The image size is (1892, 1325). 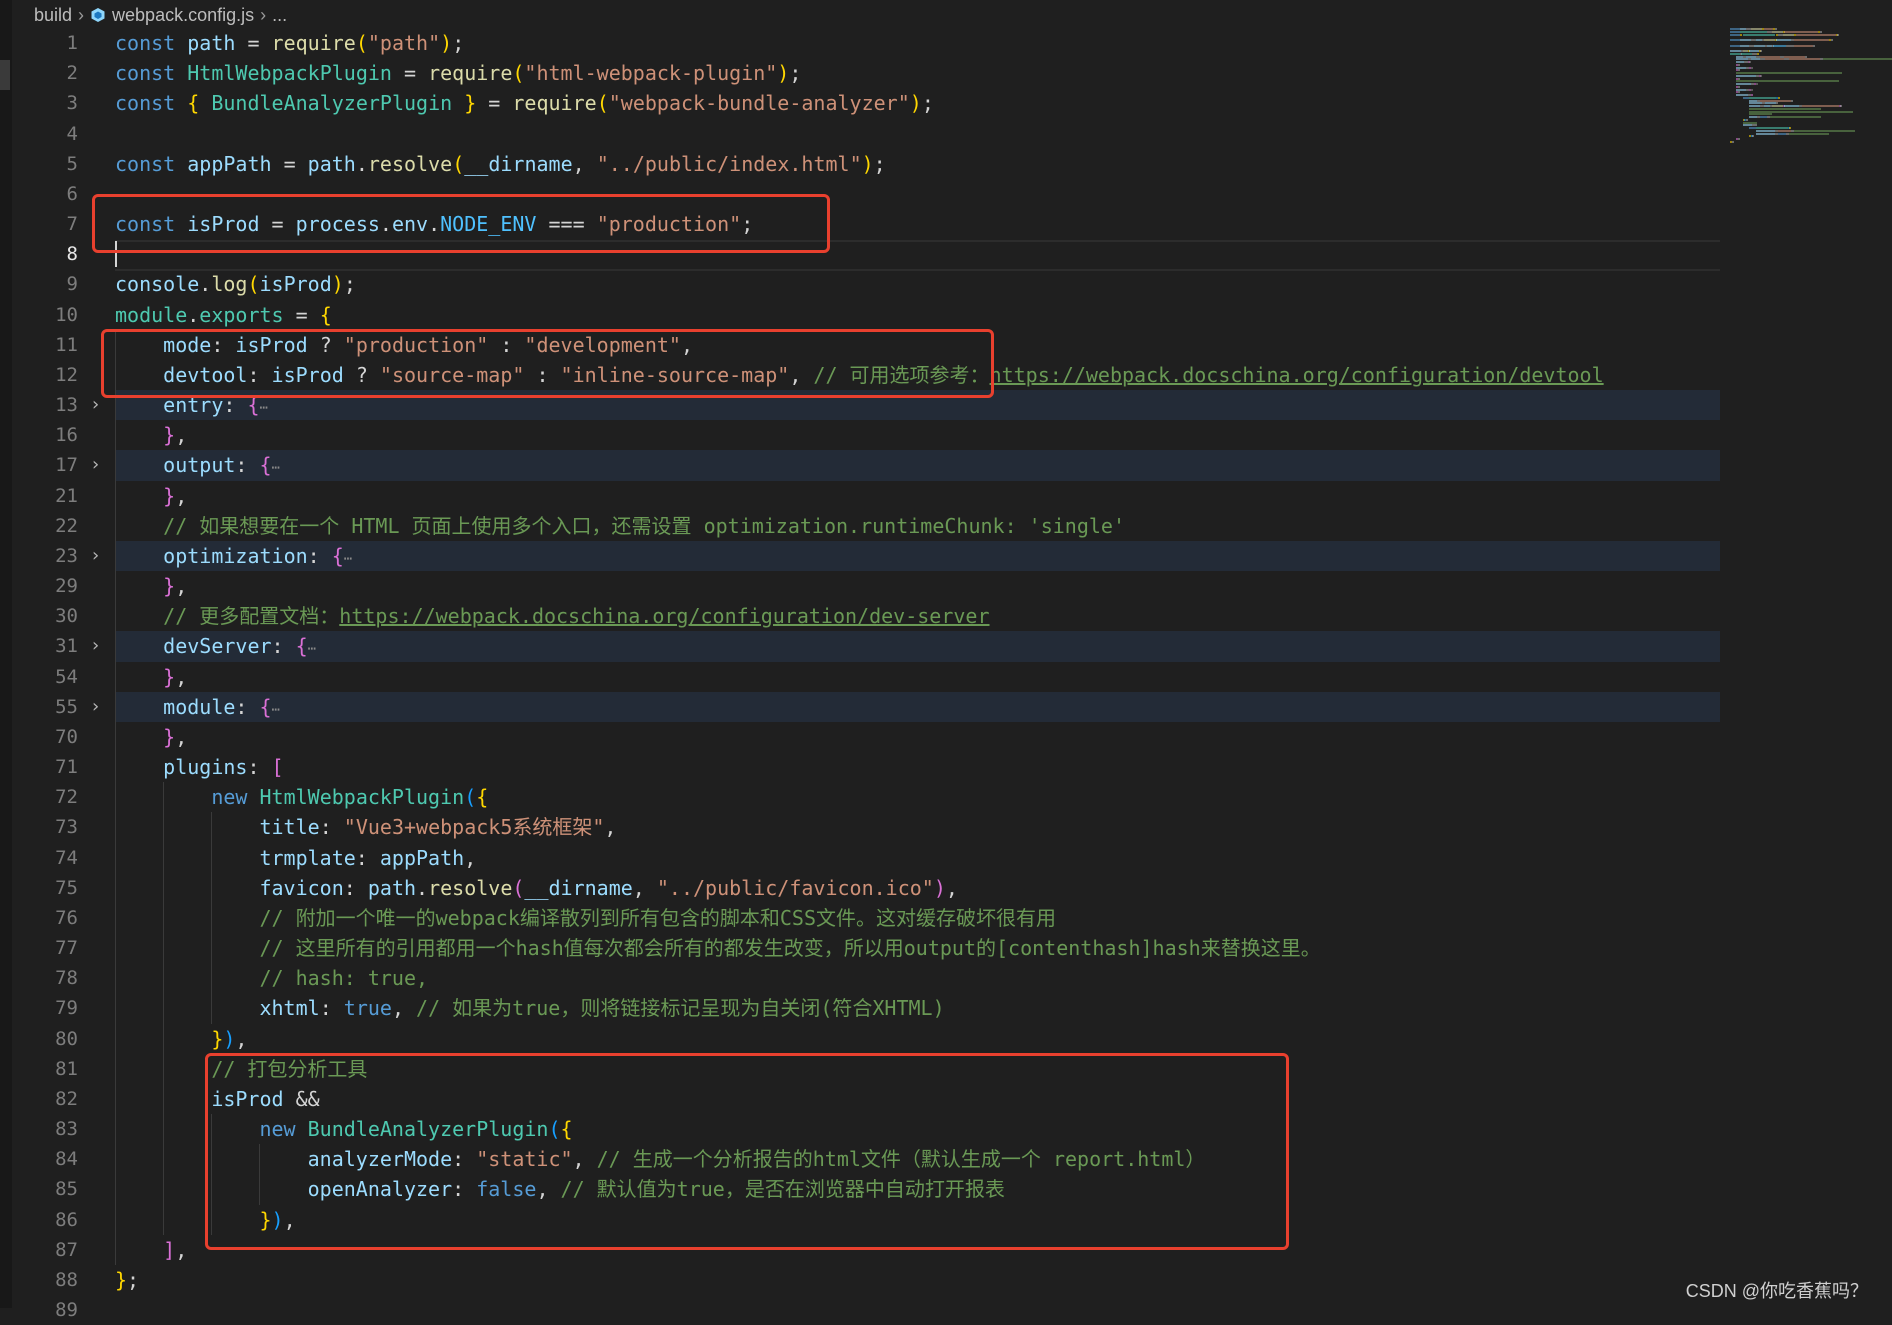 What do you see at coordinates (946, 767) in the screenshot?
I see `code-line-71: 71 plugins: [` at bounding box center [946, 767].